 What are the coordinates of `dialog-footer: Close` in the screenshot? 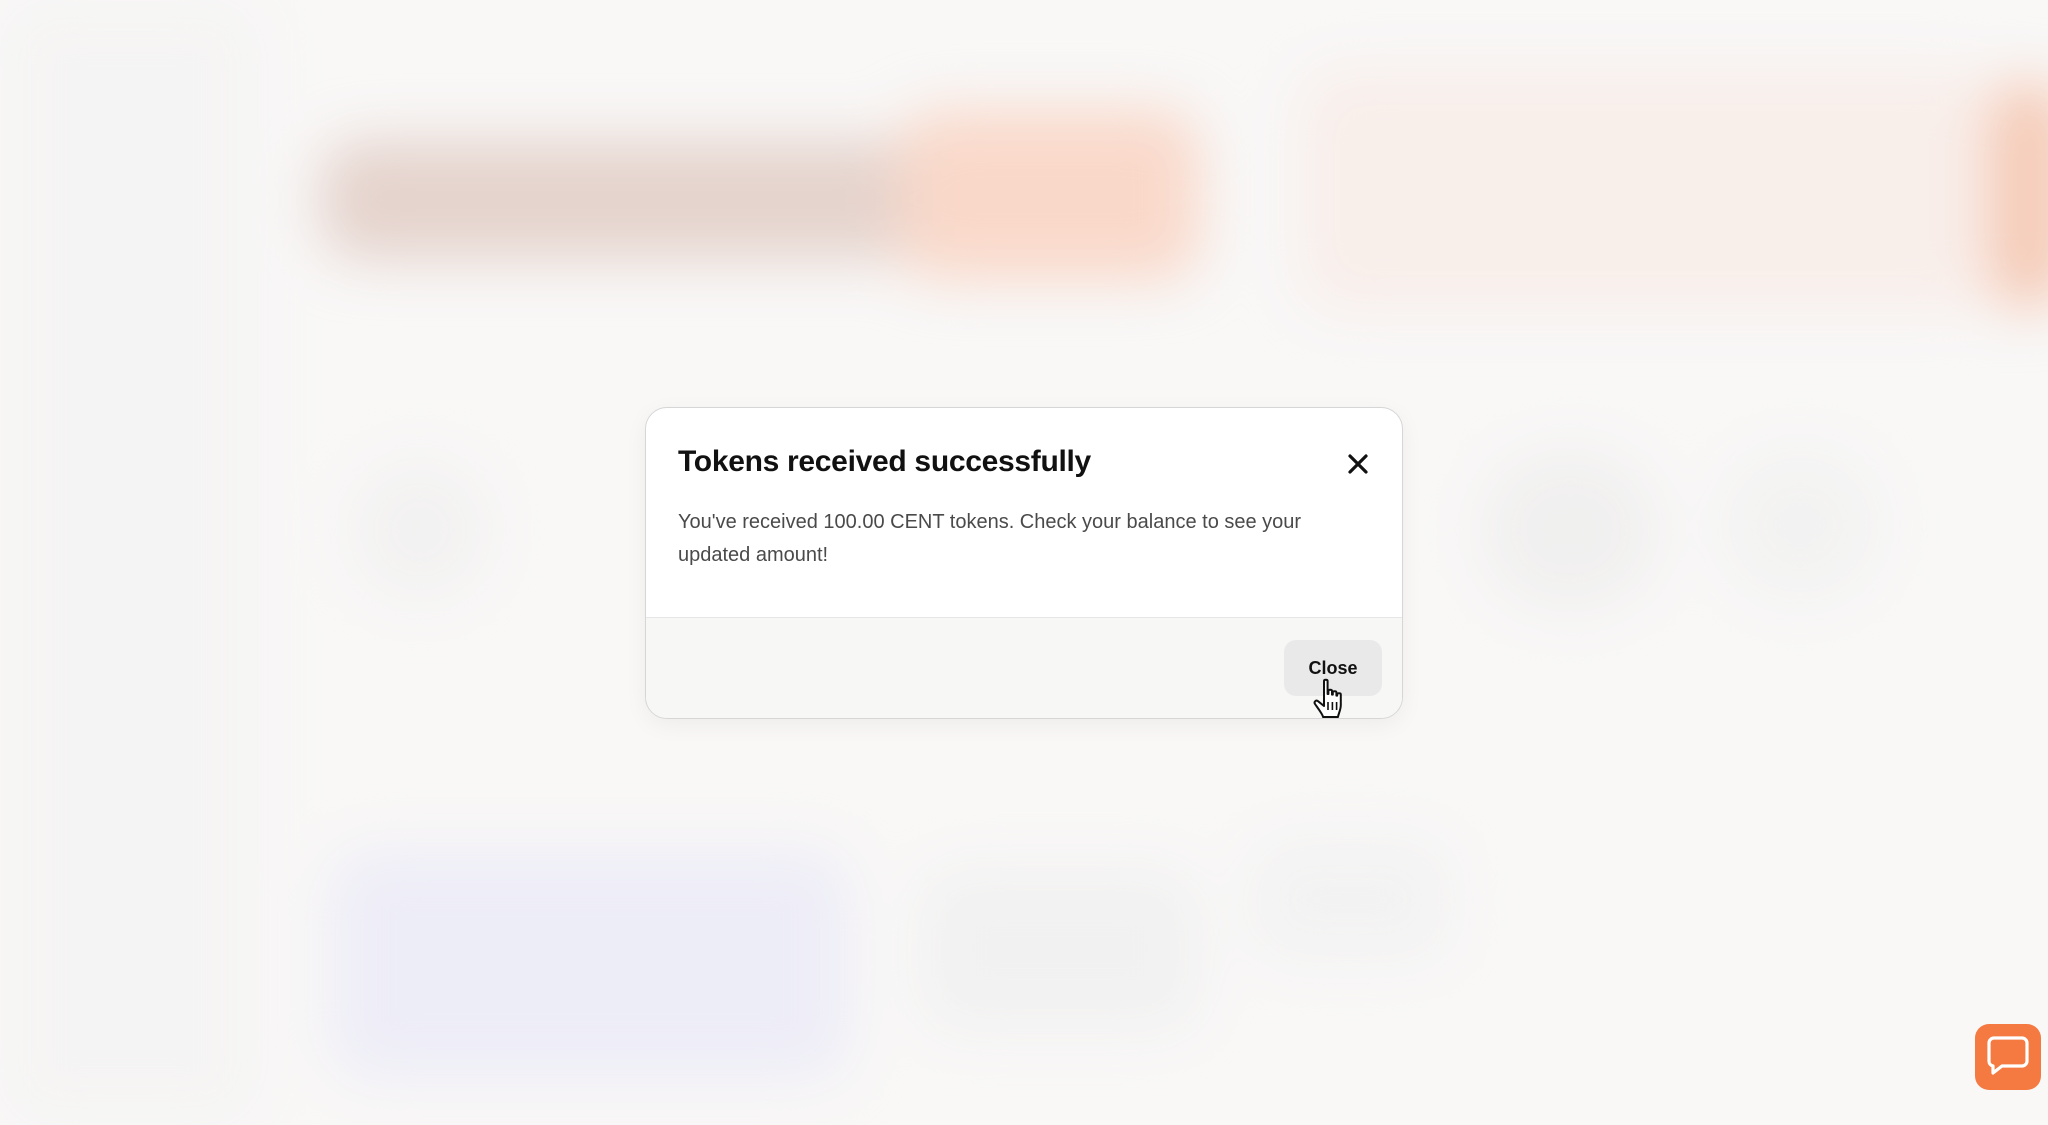 It's located at (1024, 668).